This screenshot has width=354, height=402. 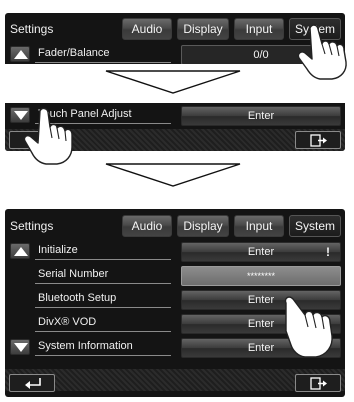 I want to click on row-label-divx-vod: DivX® VOD, so click(x=103, y=324).